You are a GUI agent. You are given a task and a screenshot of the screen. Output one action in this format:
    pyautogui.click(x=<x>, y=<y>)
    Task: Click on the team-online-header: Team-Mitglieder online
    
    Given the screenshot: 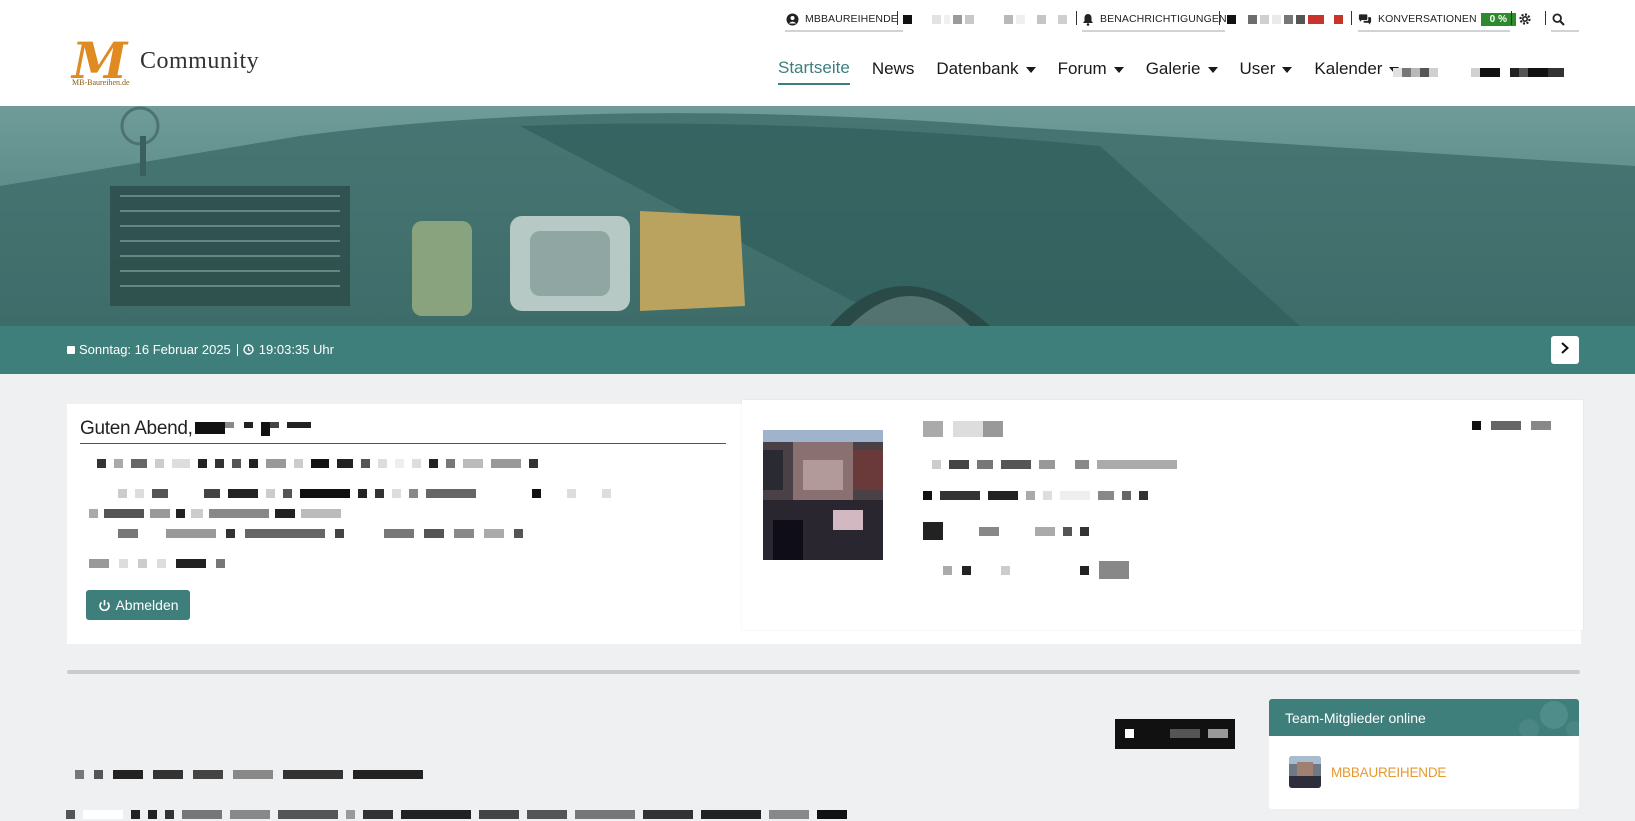 What is the action you would take?
    pyautogui.click(x=1424, y=717)
    